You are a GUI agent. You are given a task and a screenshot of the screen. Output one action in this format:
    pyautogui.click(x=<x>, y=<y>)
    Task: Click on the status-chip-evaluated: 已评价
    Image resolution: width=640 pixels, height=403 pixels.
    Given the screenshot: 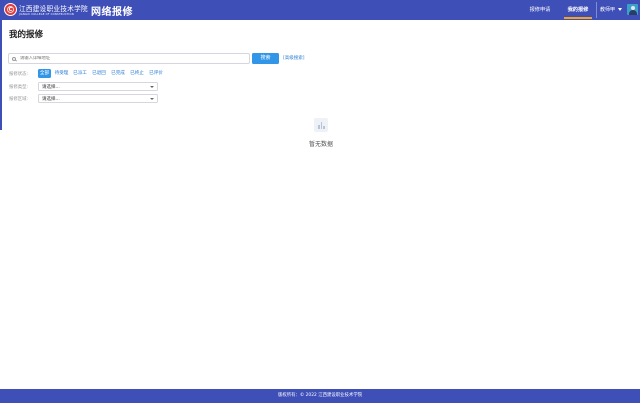 What is the action you would take?
    pyautogui.click(x=156, y=73)
    